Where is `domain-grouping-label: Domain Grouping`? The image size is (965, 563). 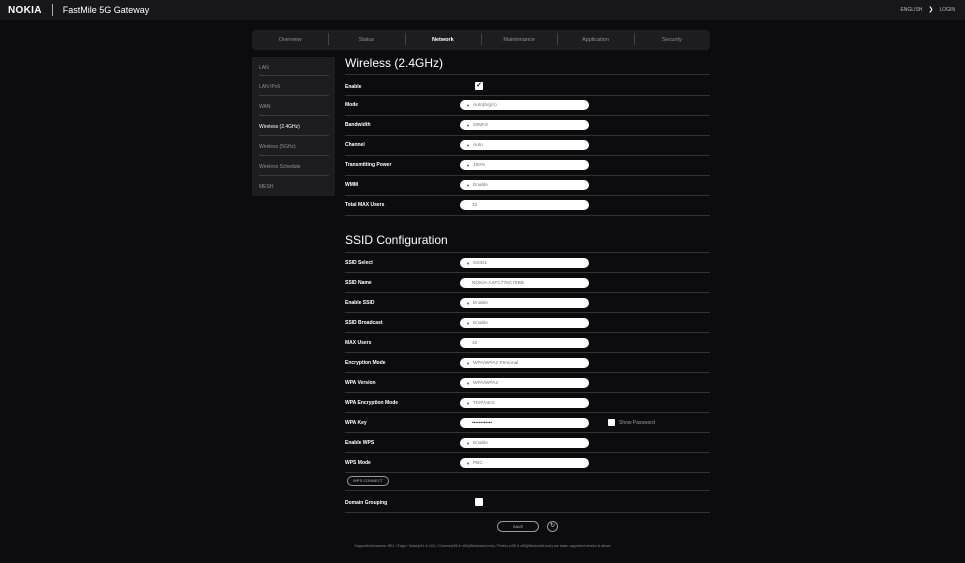 domain-grouping-label: Domain Grouping is located at coordinates (366, 503).